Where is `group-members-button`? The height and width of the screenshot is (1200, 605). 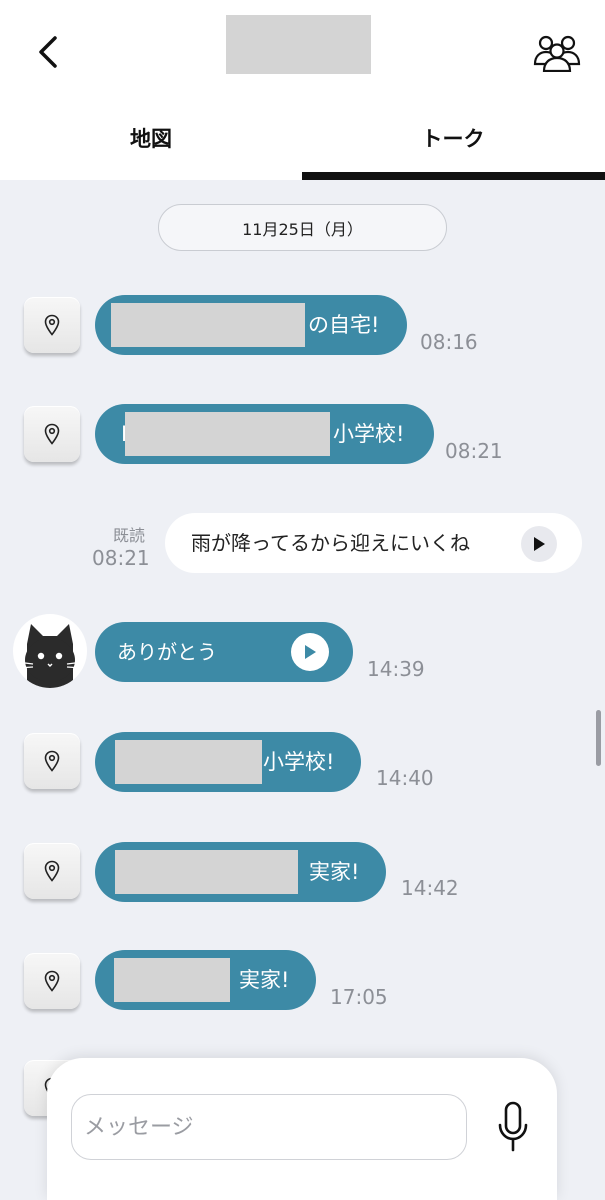 group-members-button is located at coordinates (557, 52).